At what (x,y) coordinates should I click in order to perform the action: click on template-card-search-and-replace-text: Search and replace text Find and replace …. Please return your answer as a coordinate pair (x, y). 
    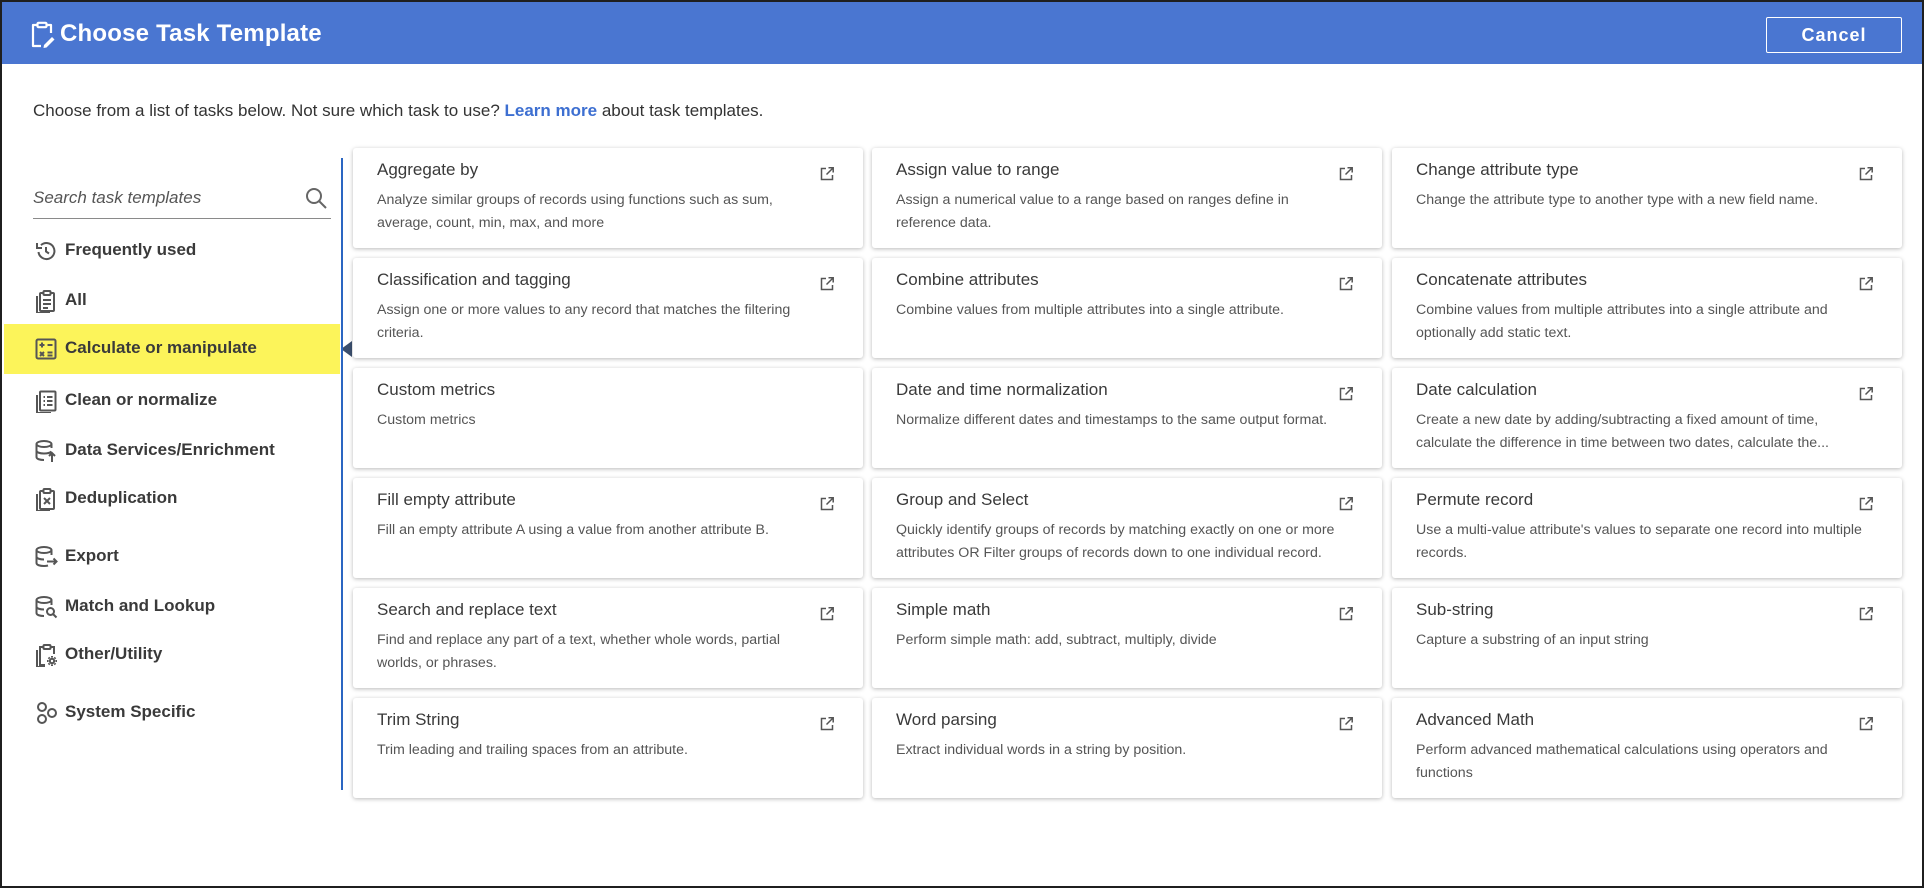
    Looking at the image, I should click on (608, 638).